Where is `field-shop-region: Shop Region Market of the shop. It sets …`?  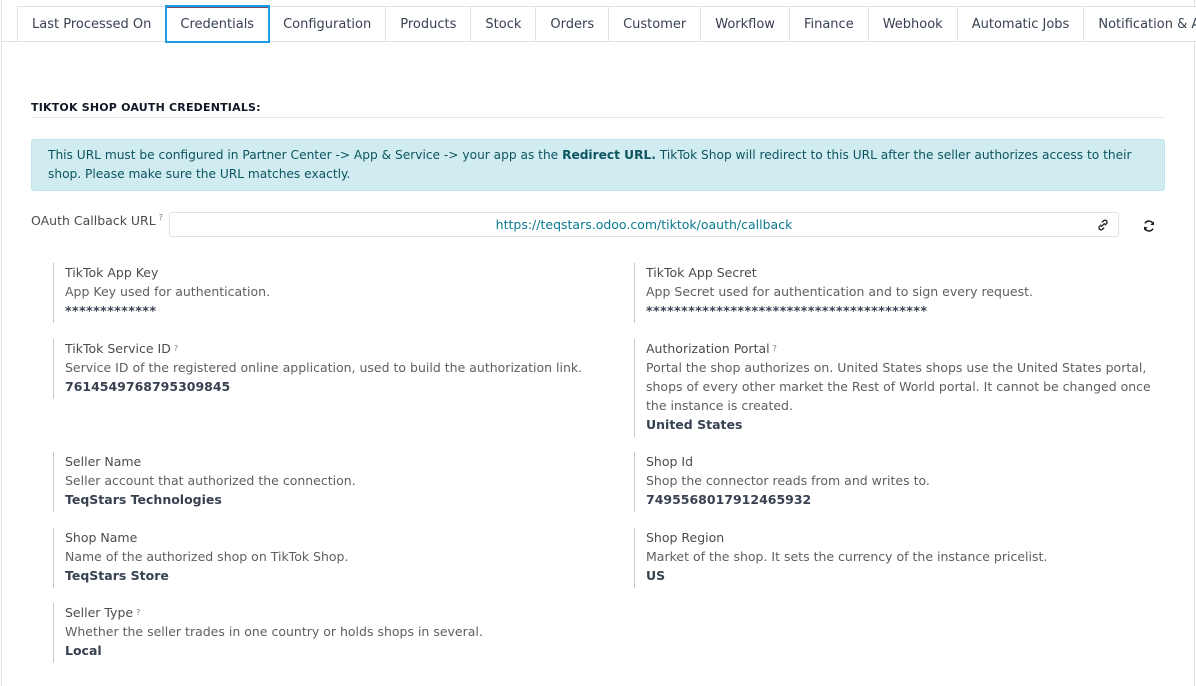 field-shop-region: Shop Region Market of the shop. It sets … is located at coordinates (904, 558).